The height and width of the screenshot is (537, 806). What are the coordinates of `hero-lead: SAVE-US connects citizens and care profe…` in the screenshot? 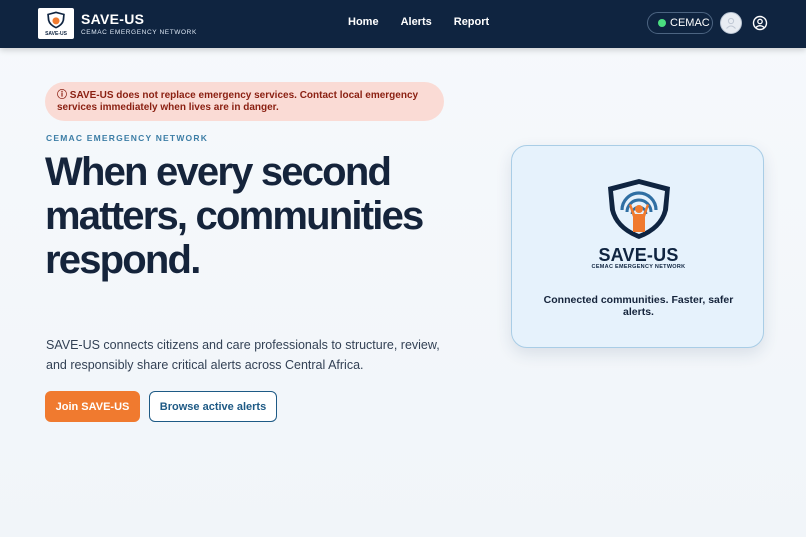 It's located at (243, 355).